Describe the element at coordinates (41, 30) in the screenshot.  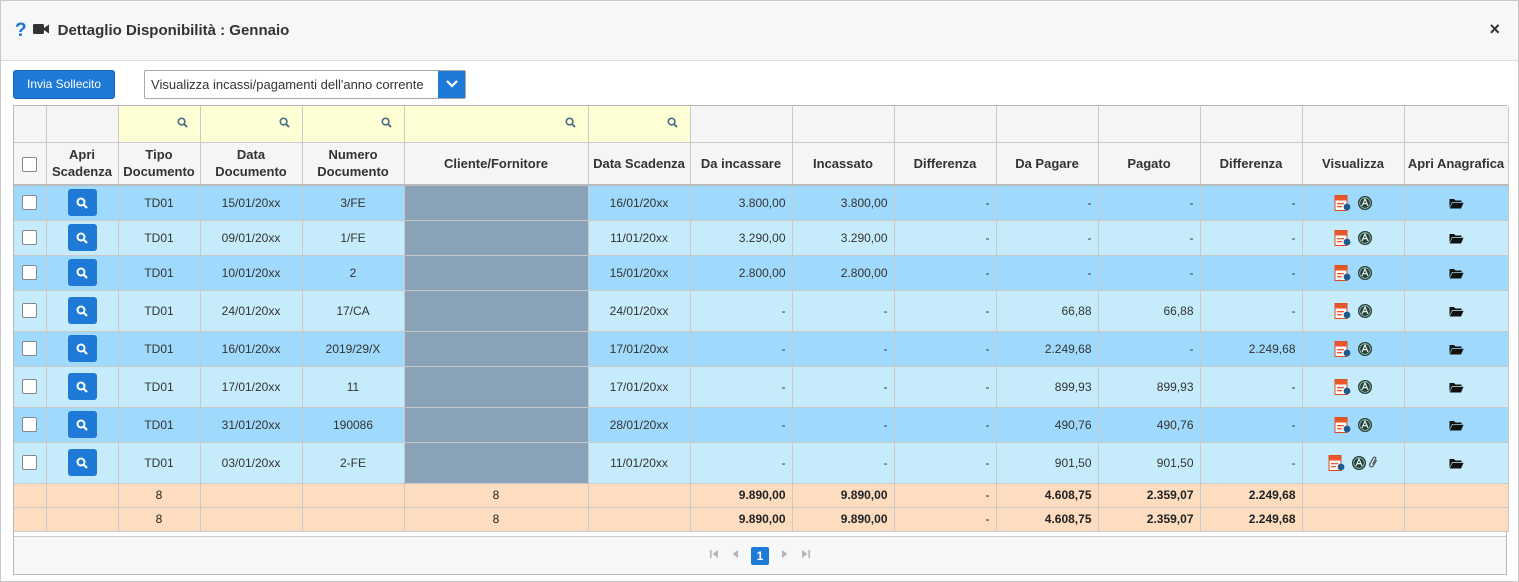
I see `video-camera-icon` at that location.